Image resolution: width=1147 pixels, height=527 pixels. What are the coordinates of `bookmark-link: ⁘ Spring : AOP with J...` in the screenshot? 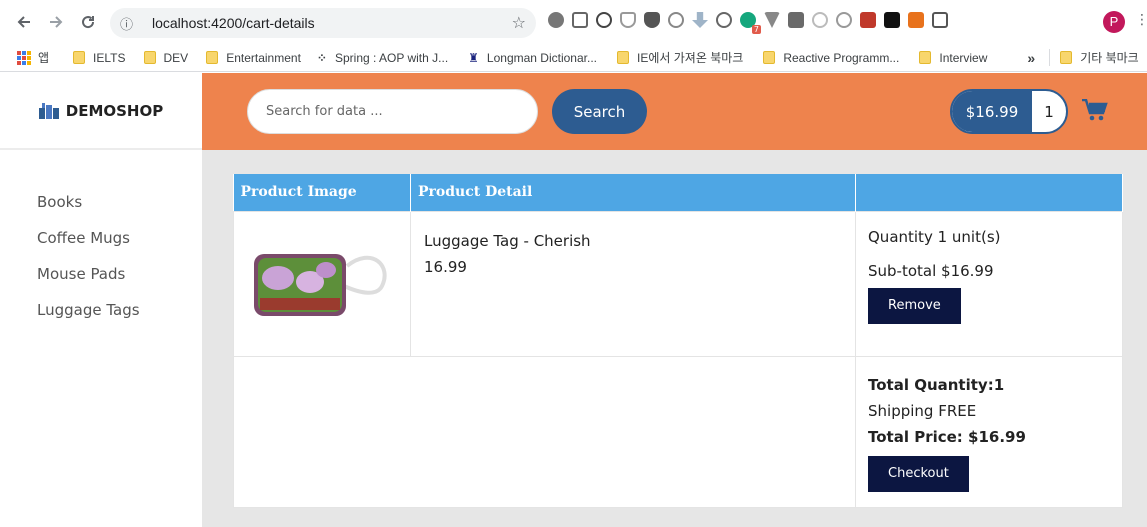 It's located at (382, 58).